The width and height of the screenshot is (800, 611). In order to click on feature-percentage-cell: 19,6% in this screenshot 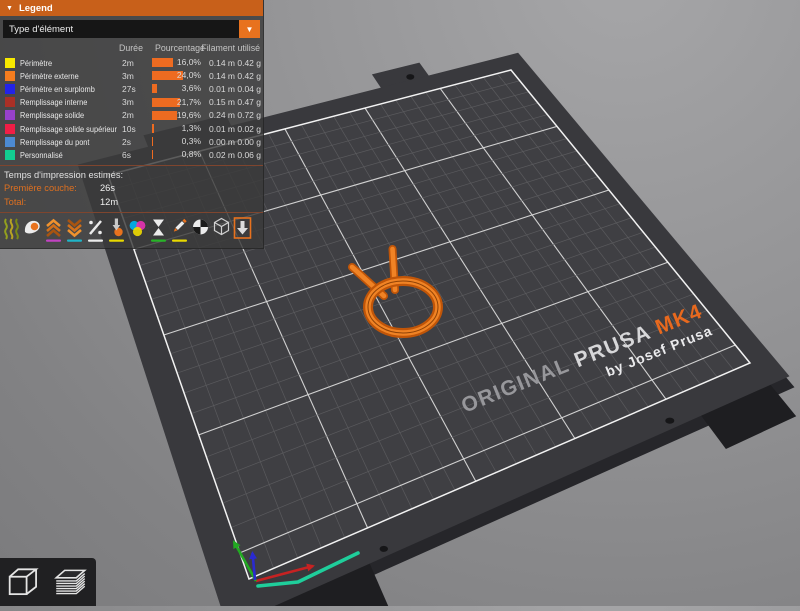, I will do `click(175, 115)`.